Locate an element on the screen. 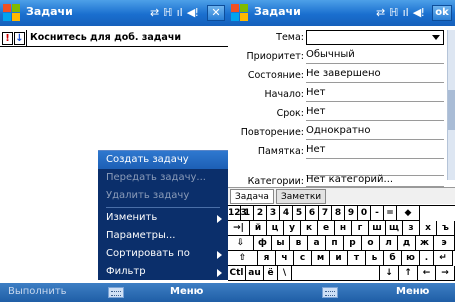 This screenshot has height=302, width=455. keyboard-key: 9 is located at coordinates (351, 213).